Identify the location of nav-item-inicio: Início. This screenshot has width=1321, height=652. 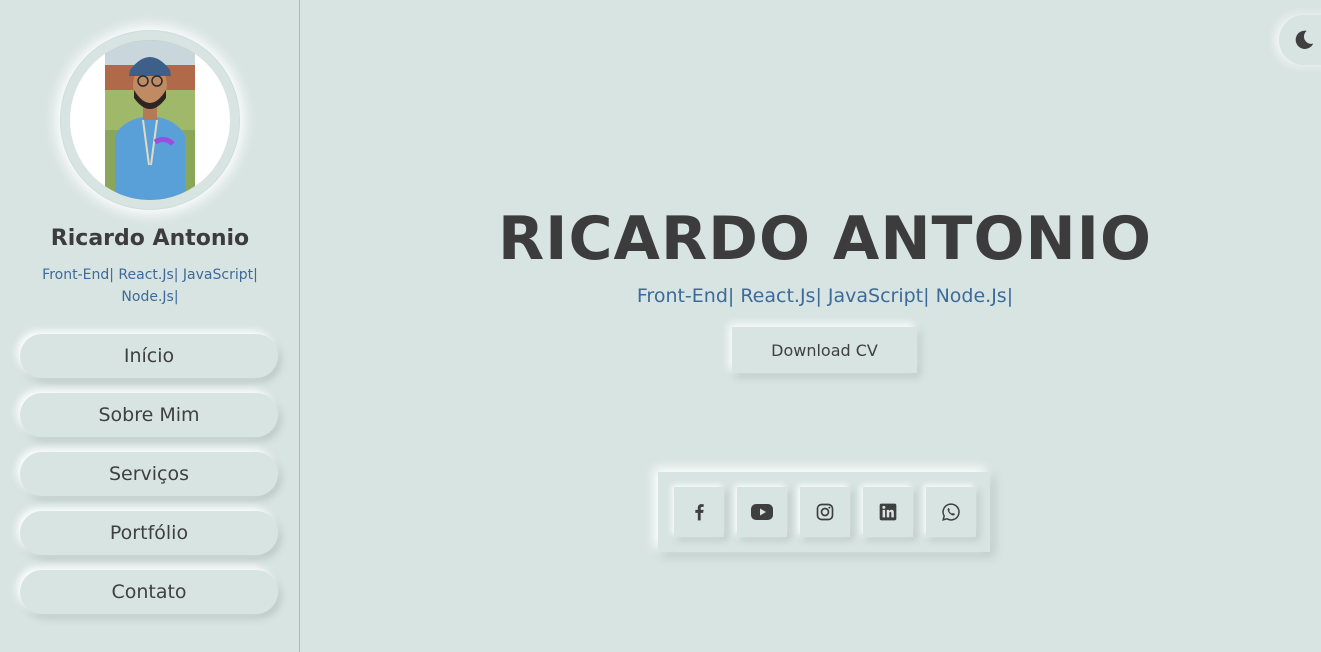
(149, 356).